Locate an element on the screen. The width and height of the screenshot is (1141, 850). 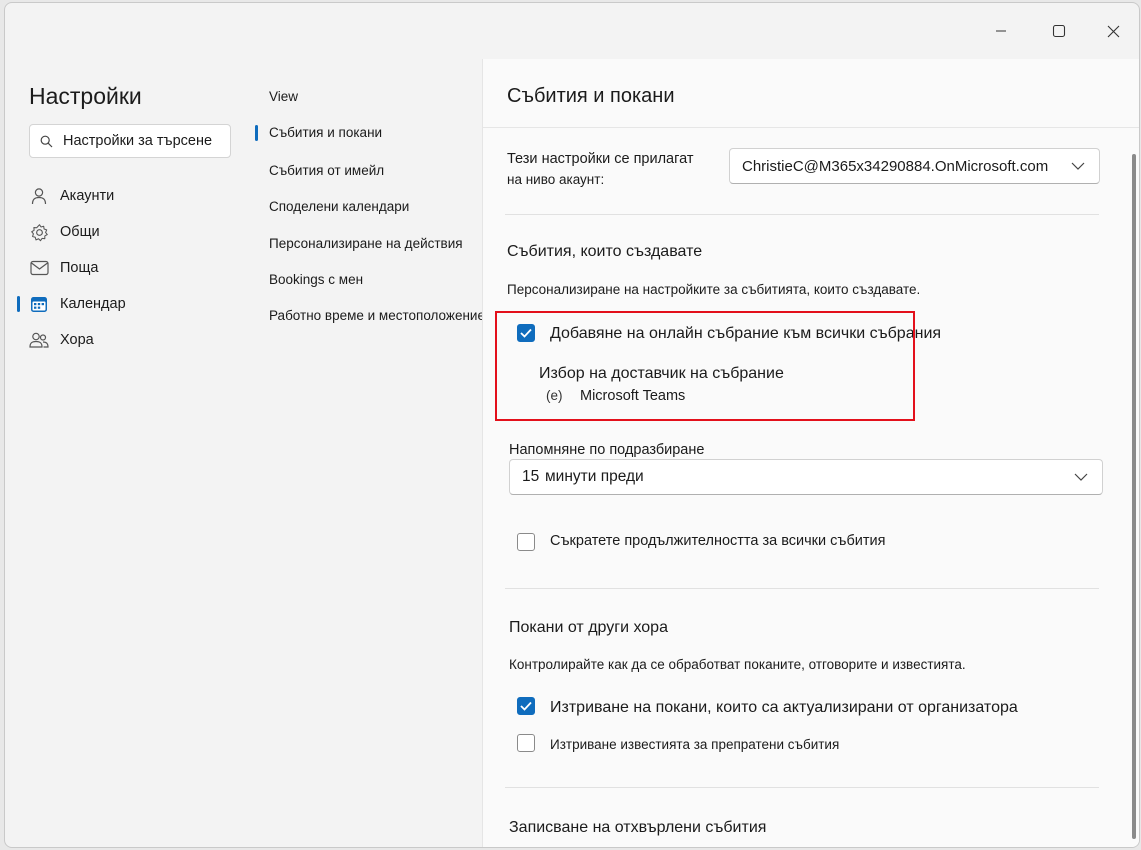
sidebar-item-label: Акаунти is located at coordinates (87, 196).